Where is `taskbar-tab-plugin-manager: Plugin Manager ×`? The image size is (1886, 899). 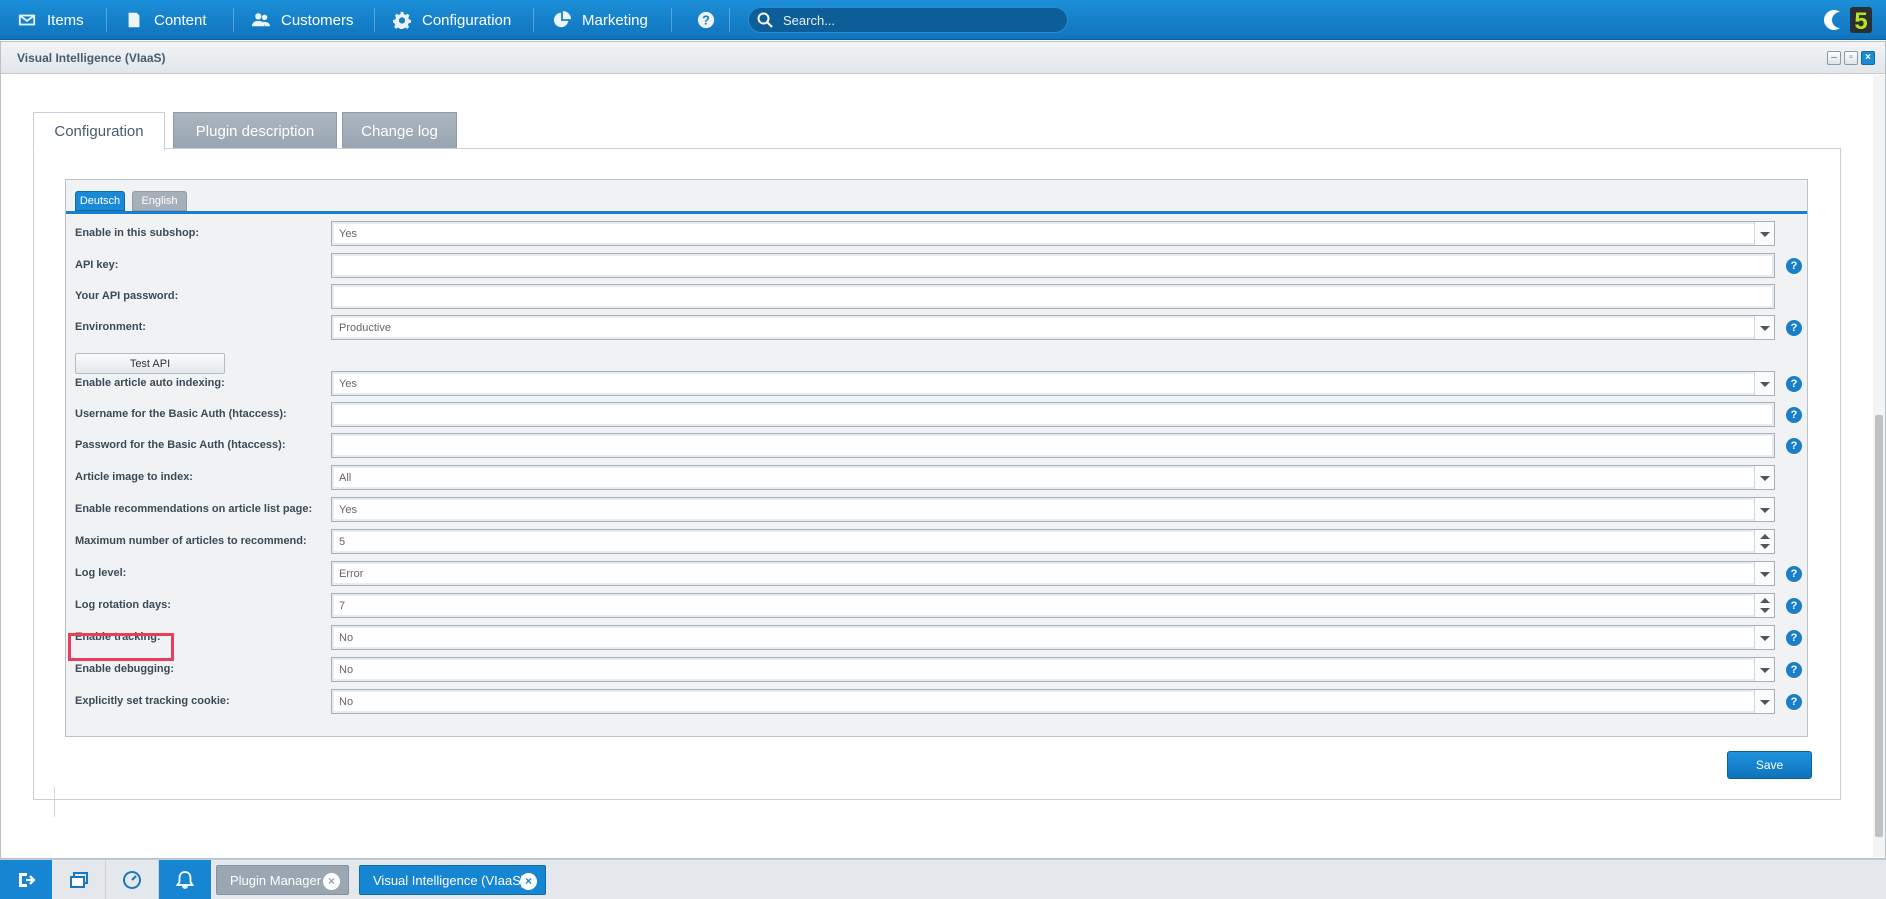 taskbar-tab-plugin-manager: Plugin Manager × is located at coordinates (282, 880).